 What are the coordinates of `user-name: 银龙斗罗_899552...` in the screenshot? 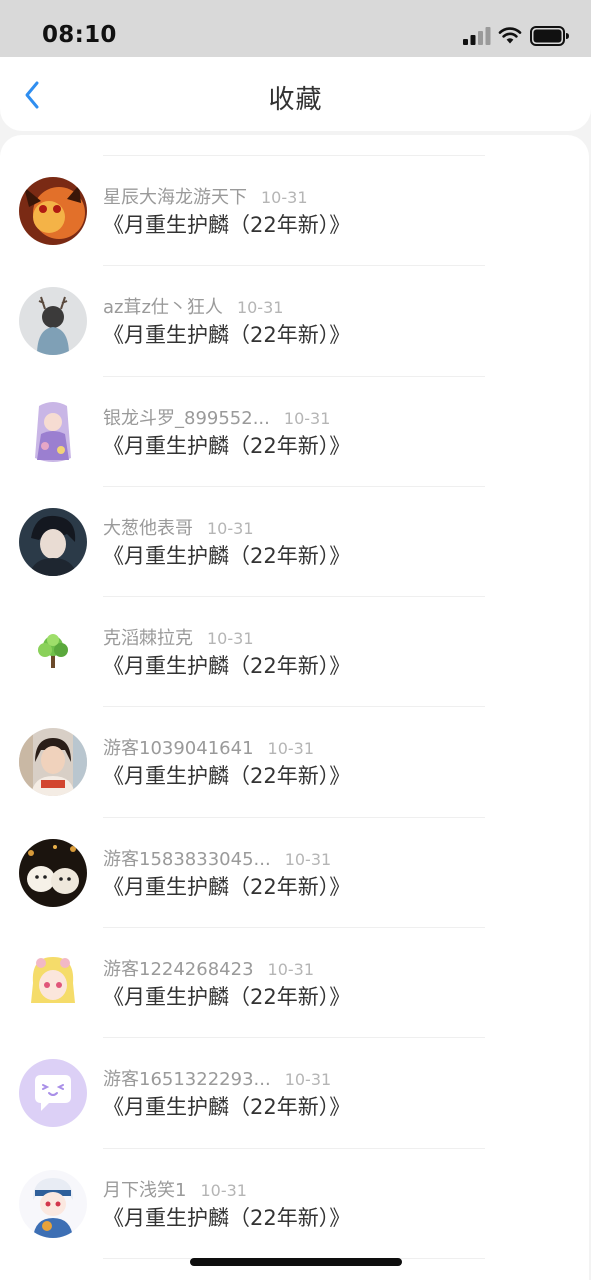 It's located at (186, 418).